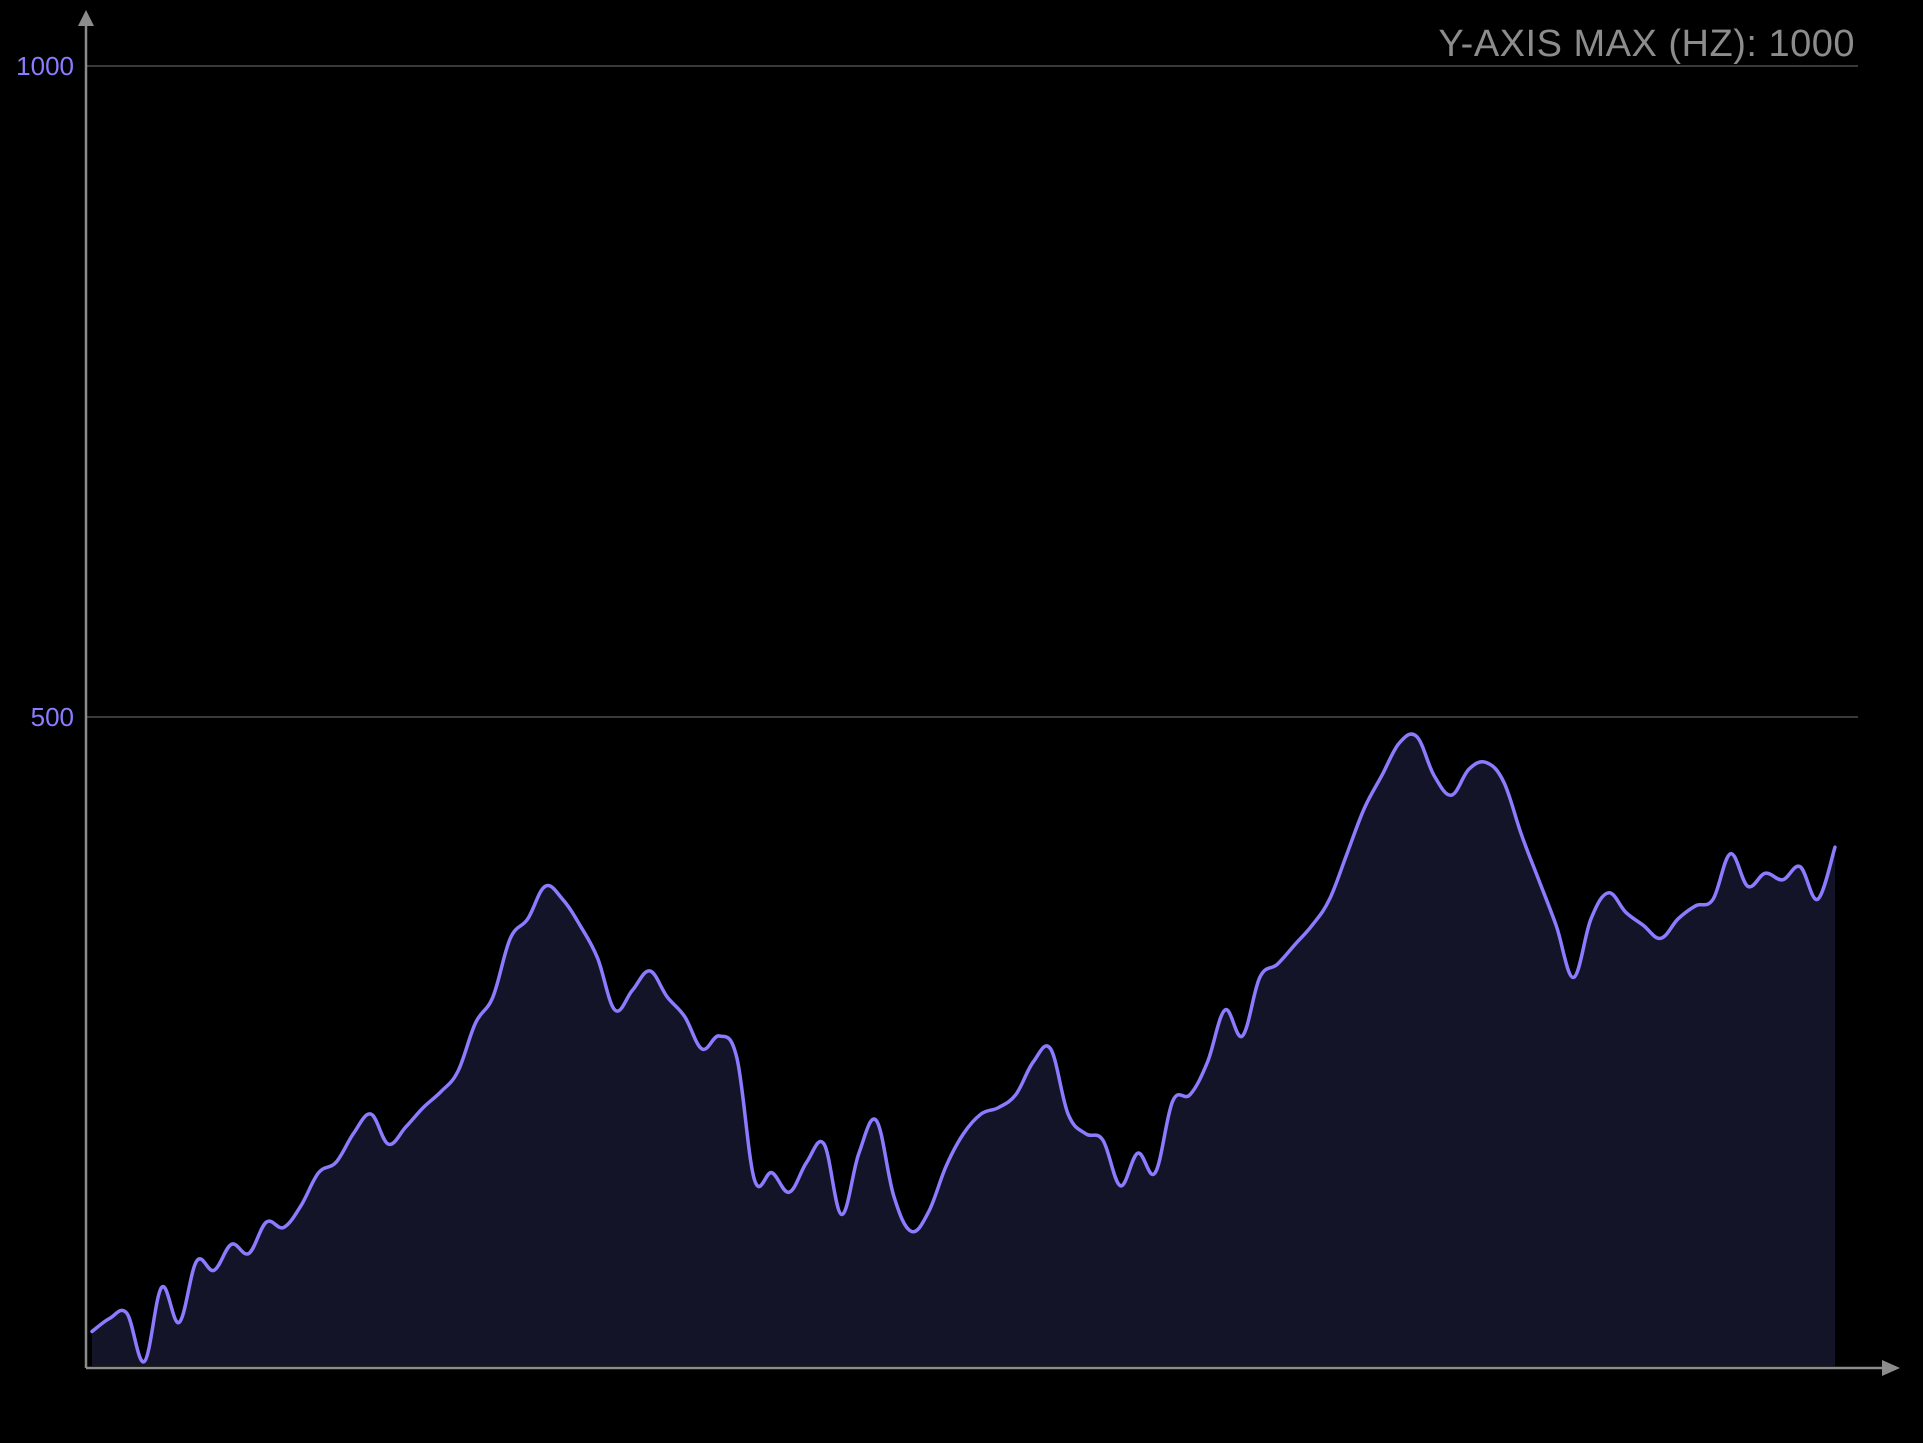 This screenshot has width=1923, height=1443. I want to click on y-axis-arrow, so click(86, 18).